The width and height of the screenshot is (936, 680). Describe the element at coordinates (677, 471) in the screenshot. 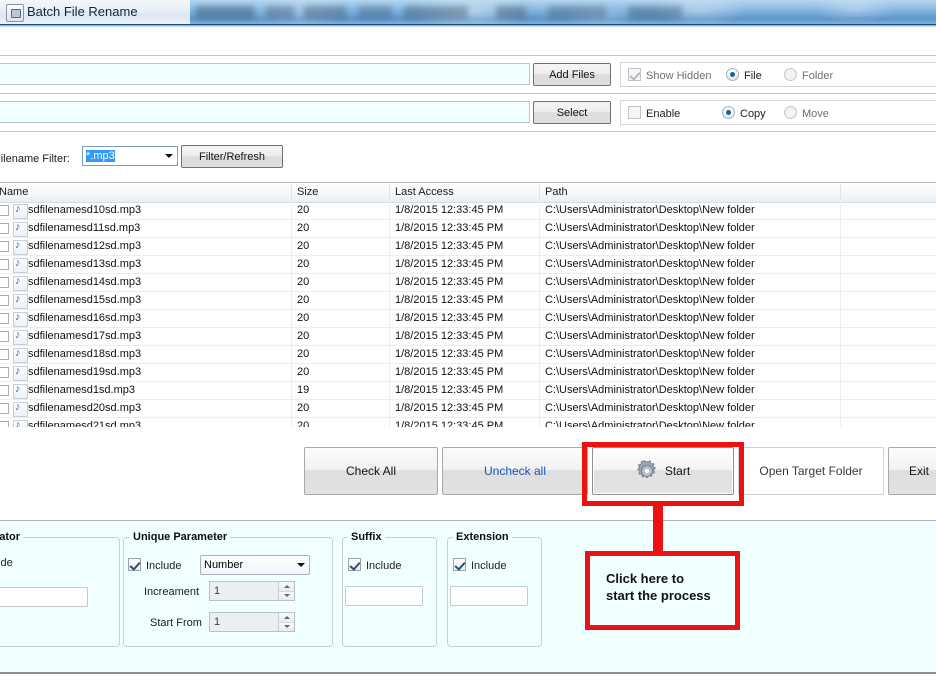

I see `start-button-label: Start` at that location.